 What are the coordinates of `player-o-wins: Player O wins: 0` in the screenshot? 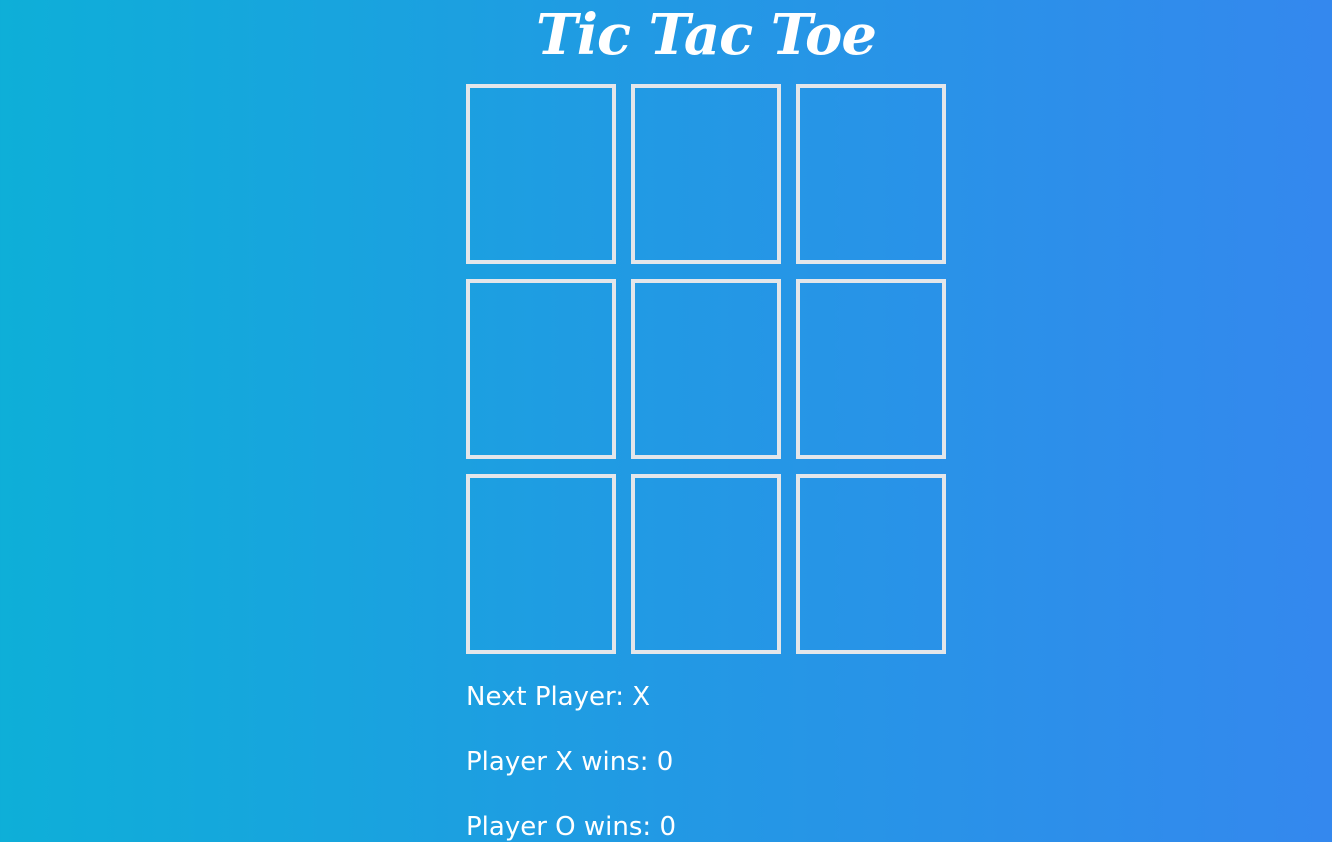 It's located at (571, 827).